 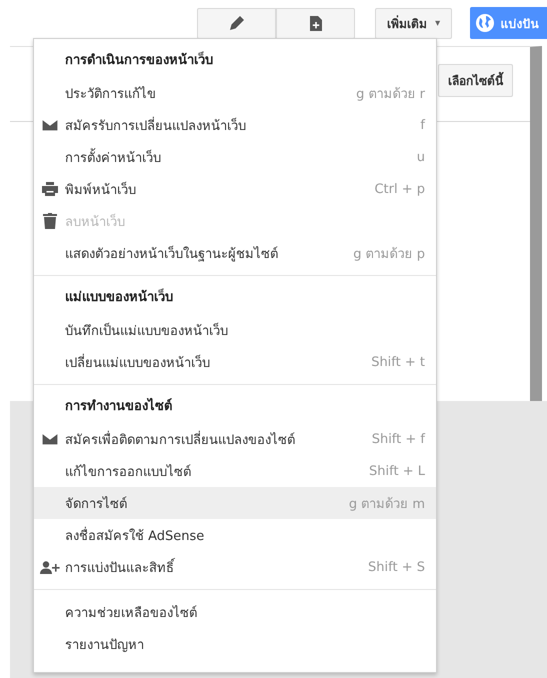 I want to click on menu-item: แก้ไขการออกแบบไซต์ Shift + L, so click(x=235, y=471).